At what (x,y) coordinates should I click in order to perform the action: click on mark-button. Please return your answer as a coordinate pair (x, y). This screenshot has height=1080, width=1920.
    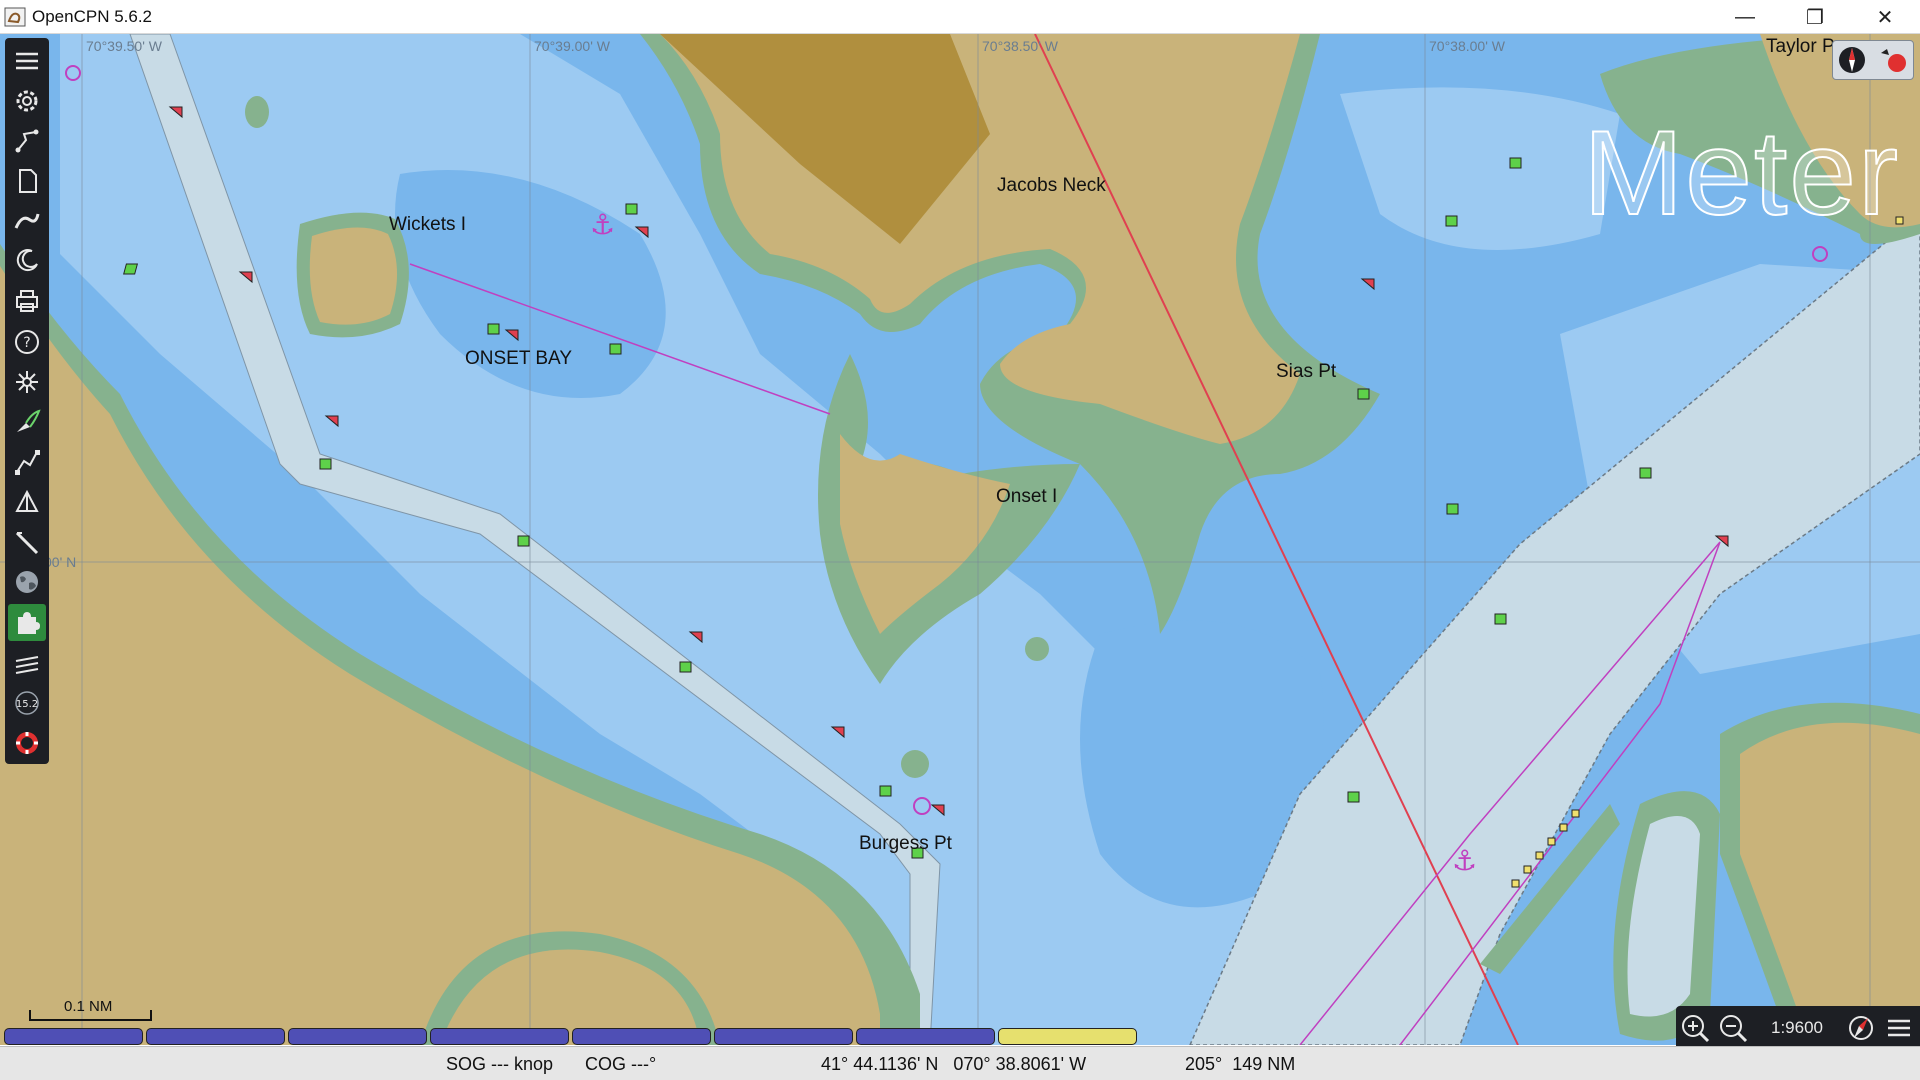
    Looking at the image, I should click on (27, 422).